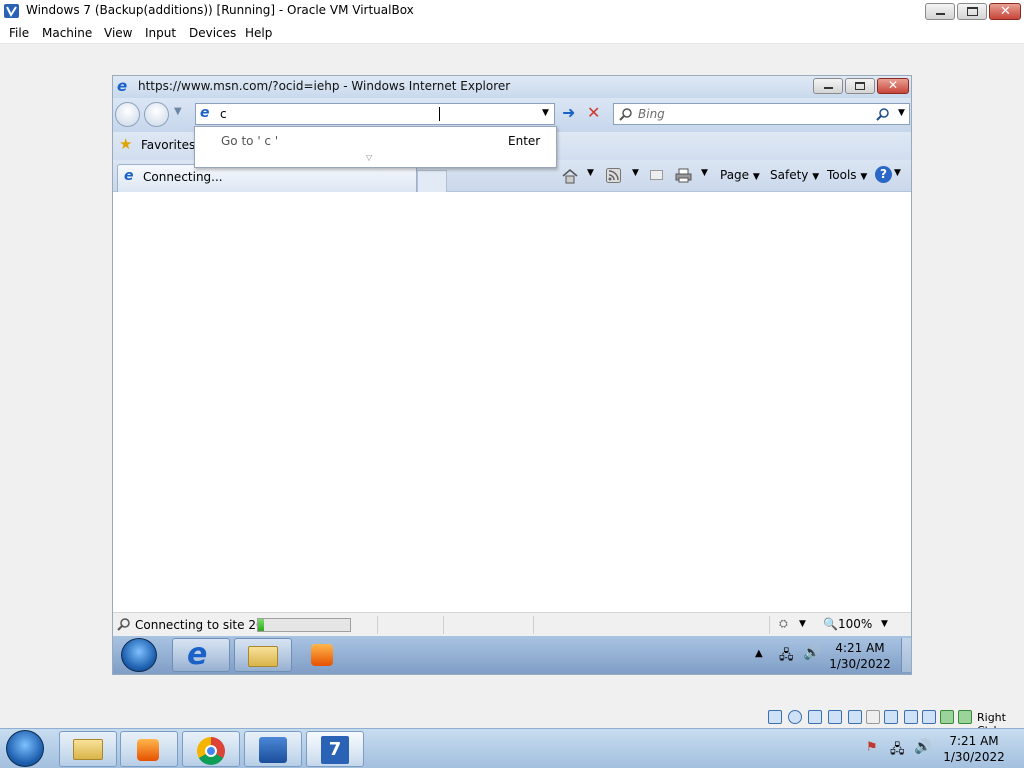 This screenshot has height=768, width=1024. I want to click on virtualbox-icon, so click(11, 11).